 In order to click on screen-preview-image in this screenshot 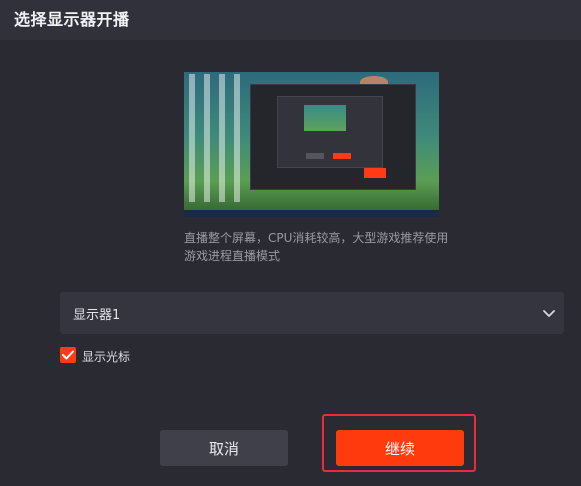, I will do `click(311, 144)`.